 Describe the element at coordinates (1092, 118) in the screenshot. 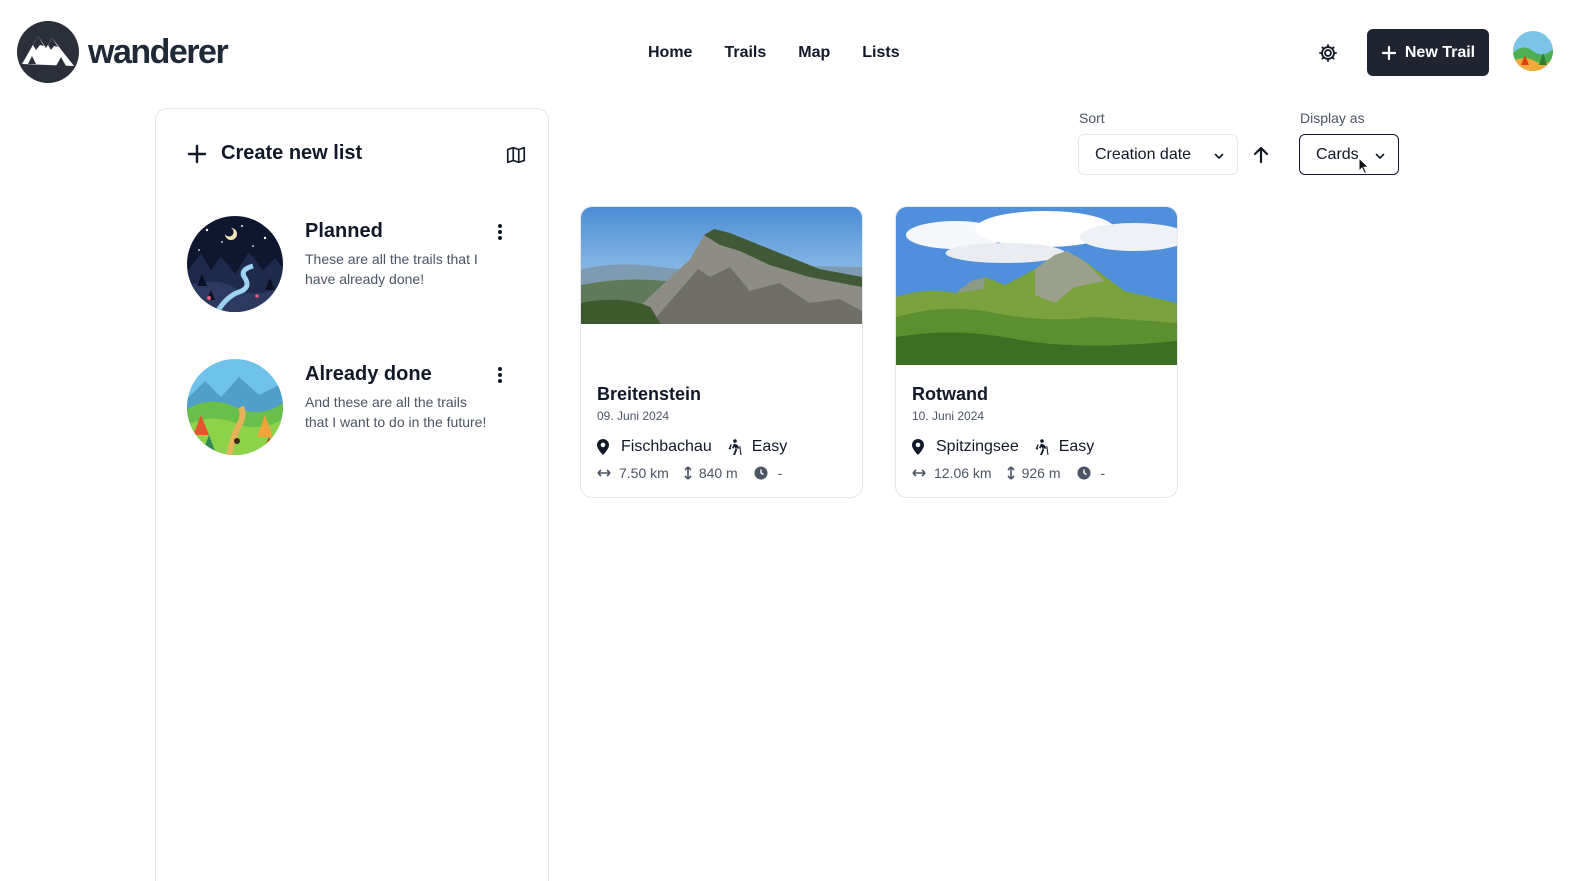

I see `sort-label: Sort` at that location.